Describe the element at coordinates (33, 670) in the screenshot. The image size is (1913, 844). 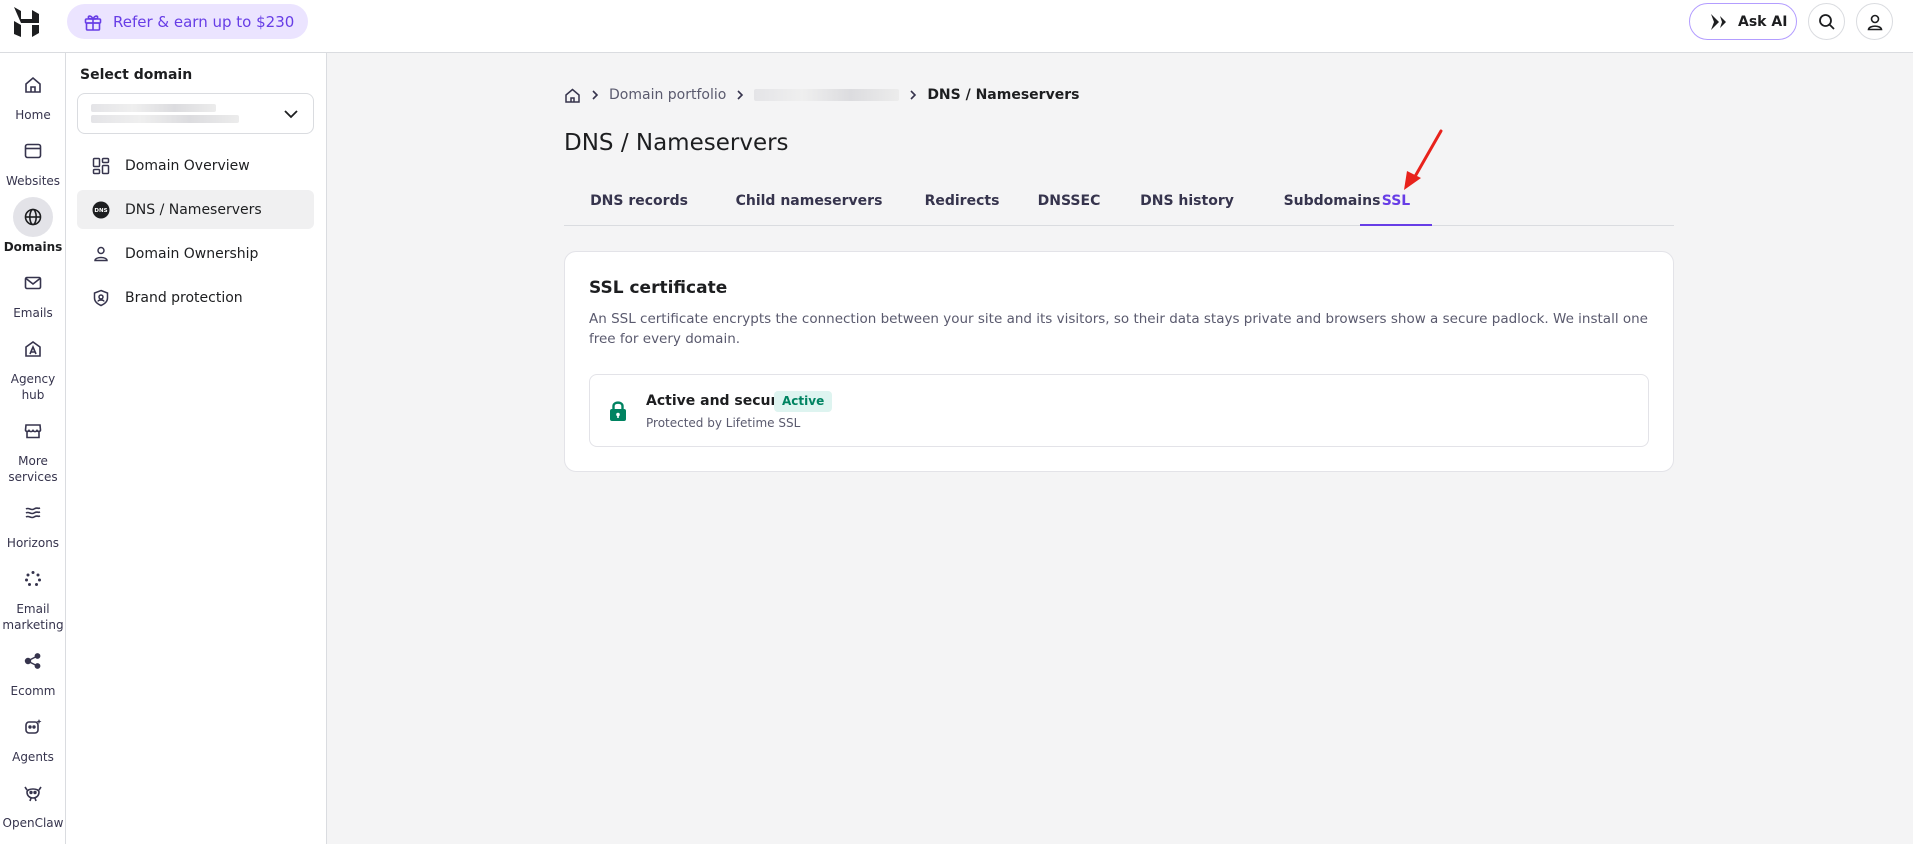
I see `rail-item-ecomm: Ecomm` at that location.